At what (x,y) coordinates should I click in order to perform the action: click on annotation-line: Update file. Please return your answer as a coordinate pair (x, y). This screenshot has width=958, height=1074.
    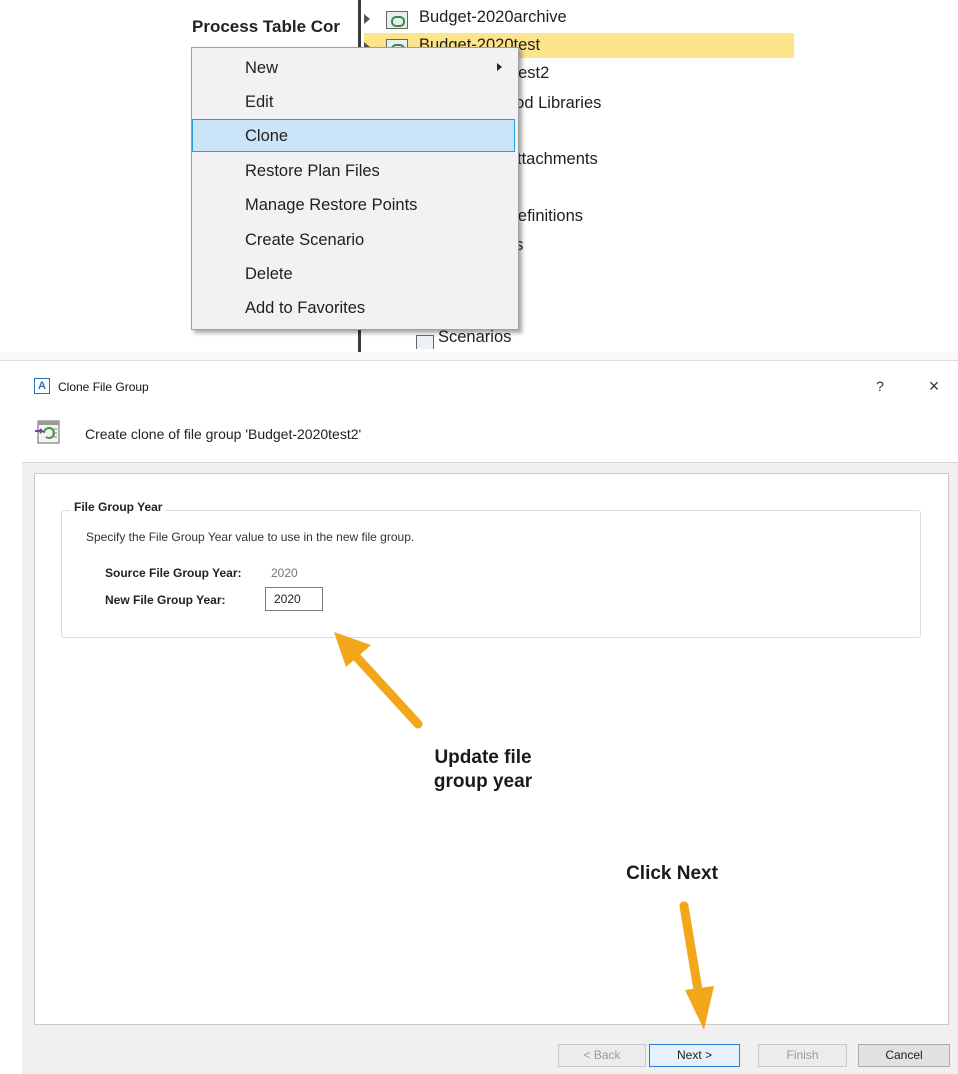
    Looking at the image, I should click on (483, 757).